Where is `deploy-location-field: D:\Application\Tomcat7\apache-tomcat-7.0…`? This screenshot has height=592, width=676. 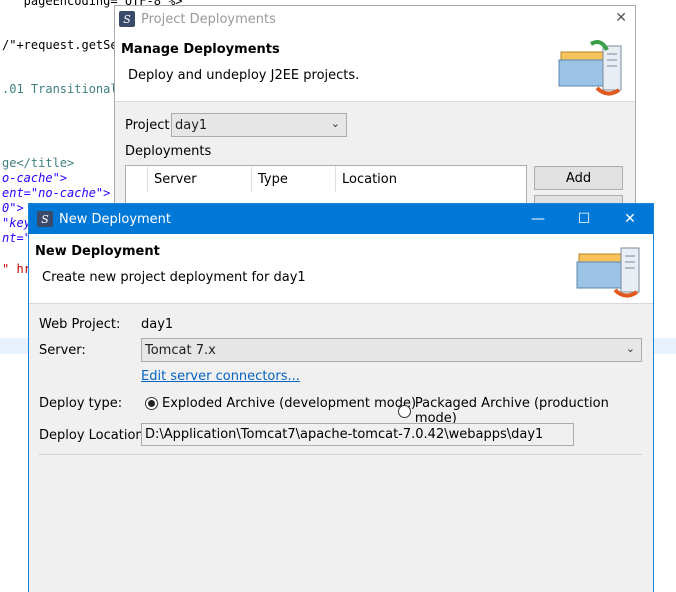
deploy-location-field: D:\Application\Tomcat7\apache-tomcat-7.0… is located at coordinates (357, 434).